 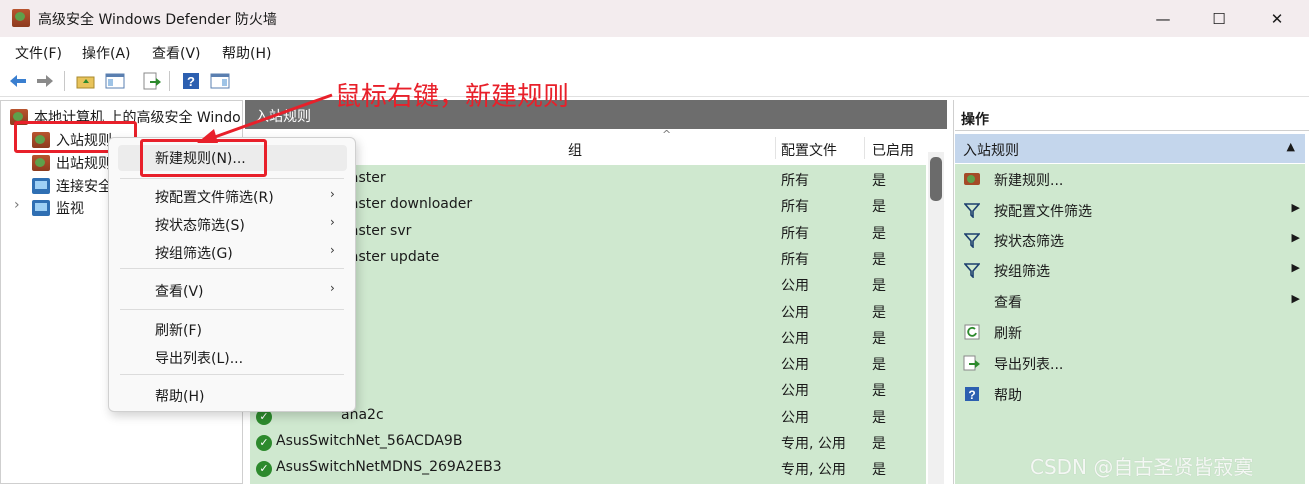 I want to click on annotation-arrow, so click(x=265, y=118).